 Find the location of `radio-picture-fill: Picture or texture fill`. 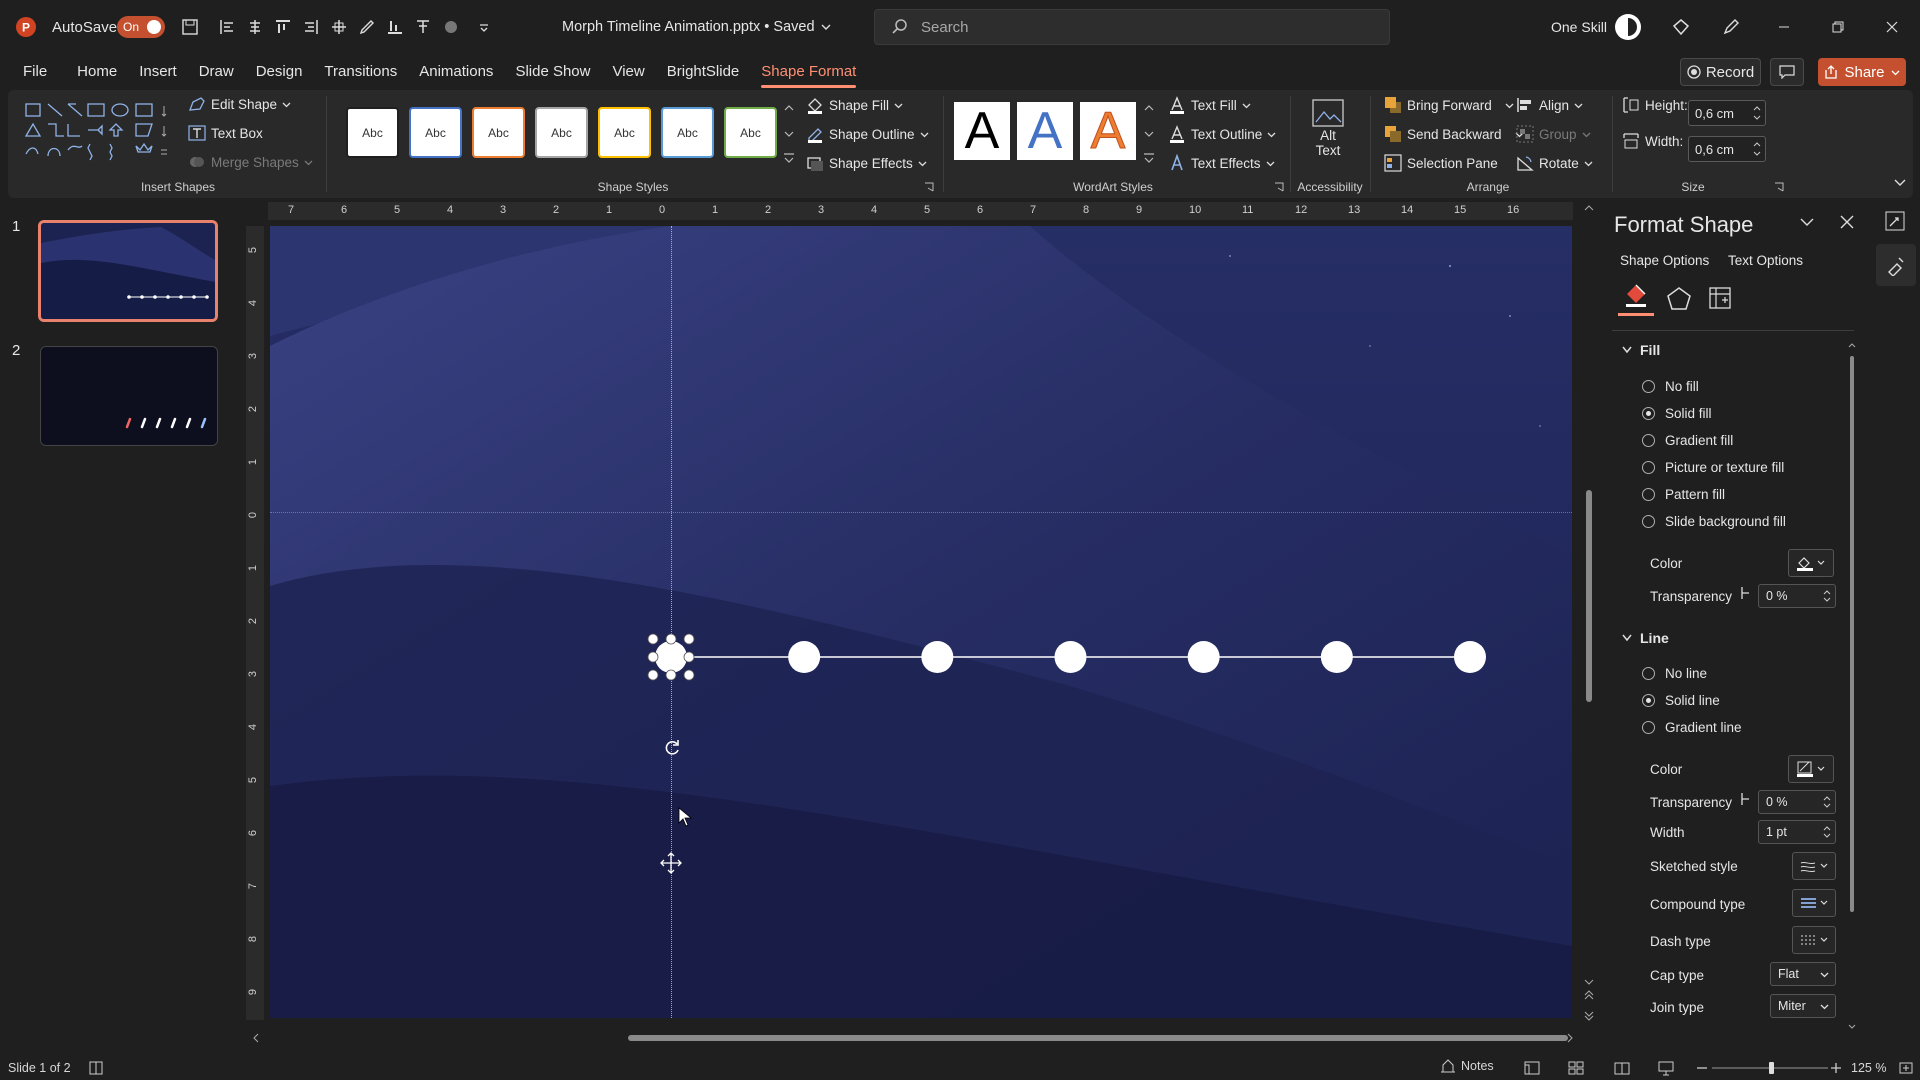

radio-picture-fill: Picture or texture fill is located at coordinates (1713, 467).